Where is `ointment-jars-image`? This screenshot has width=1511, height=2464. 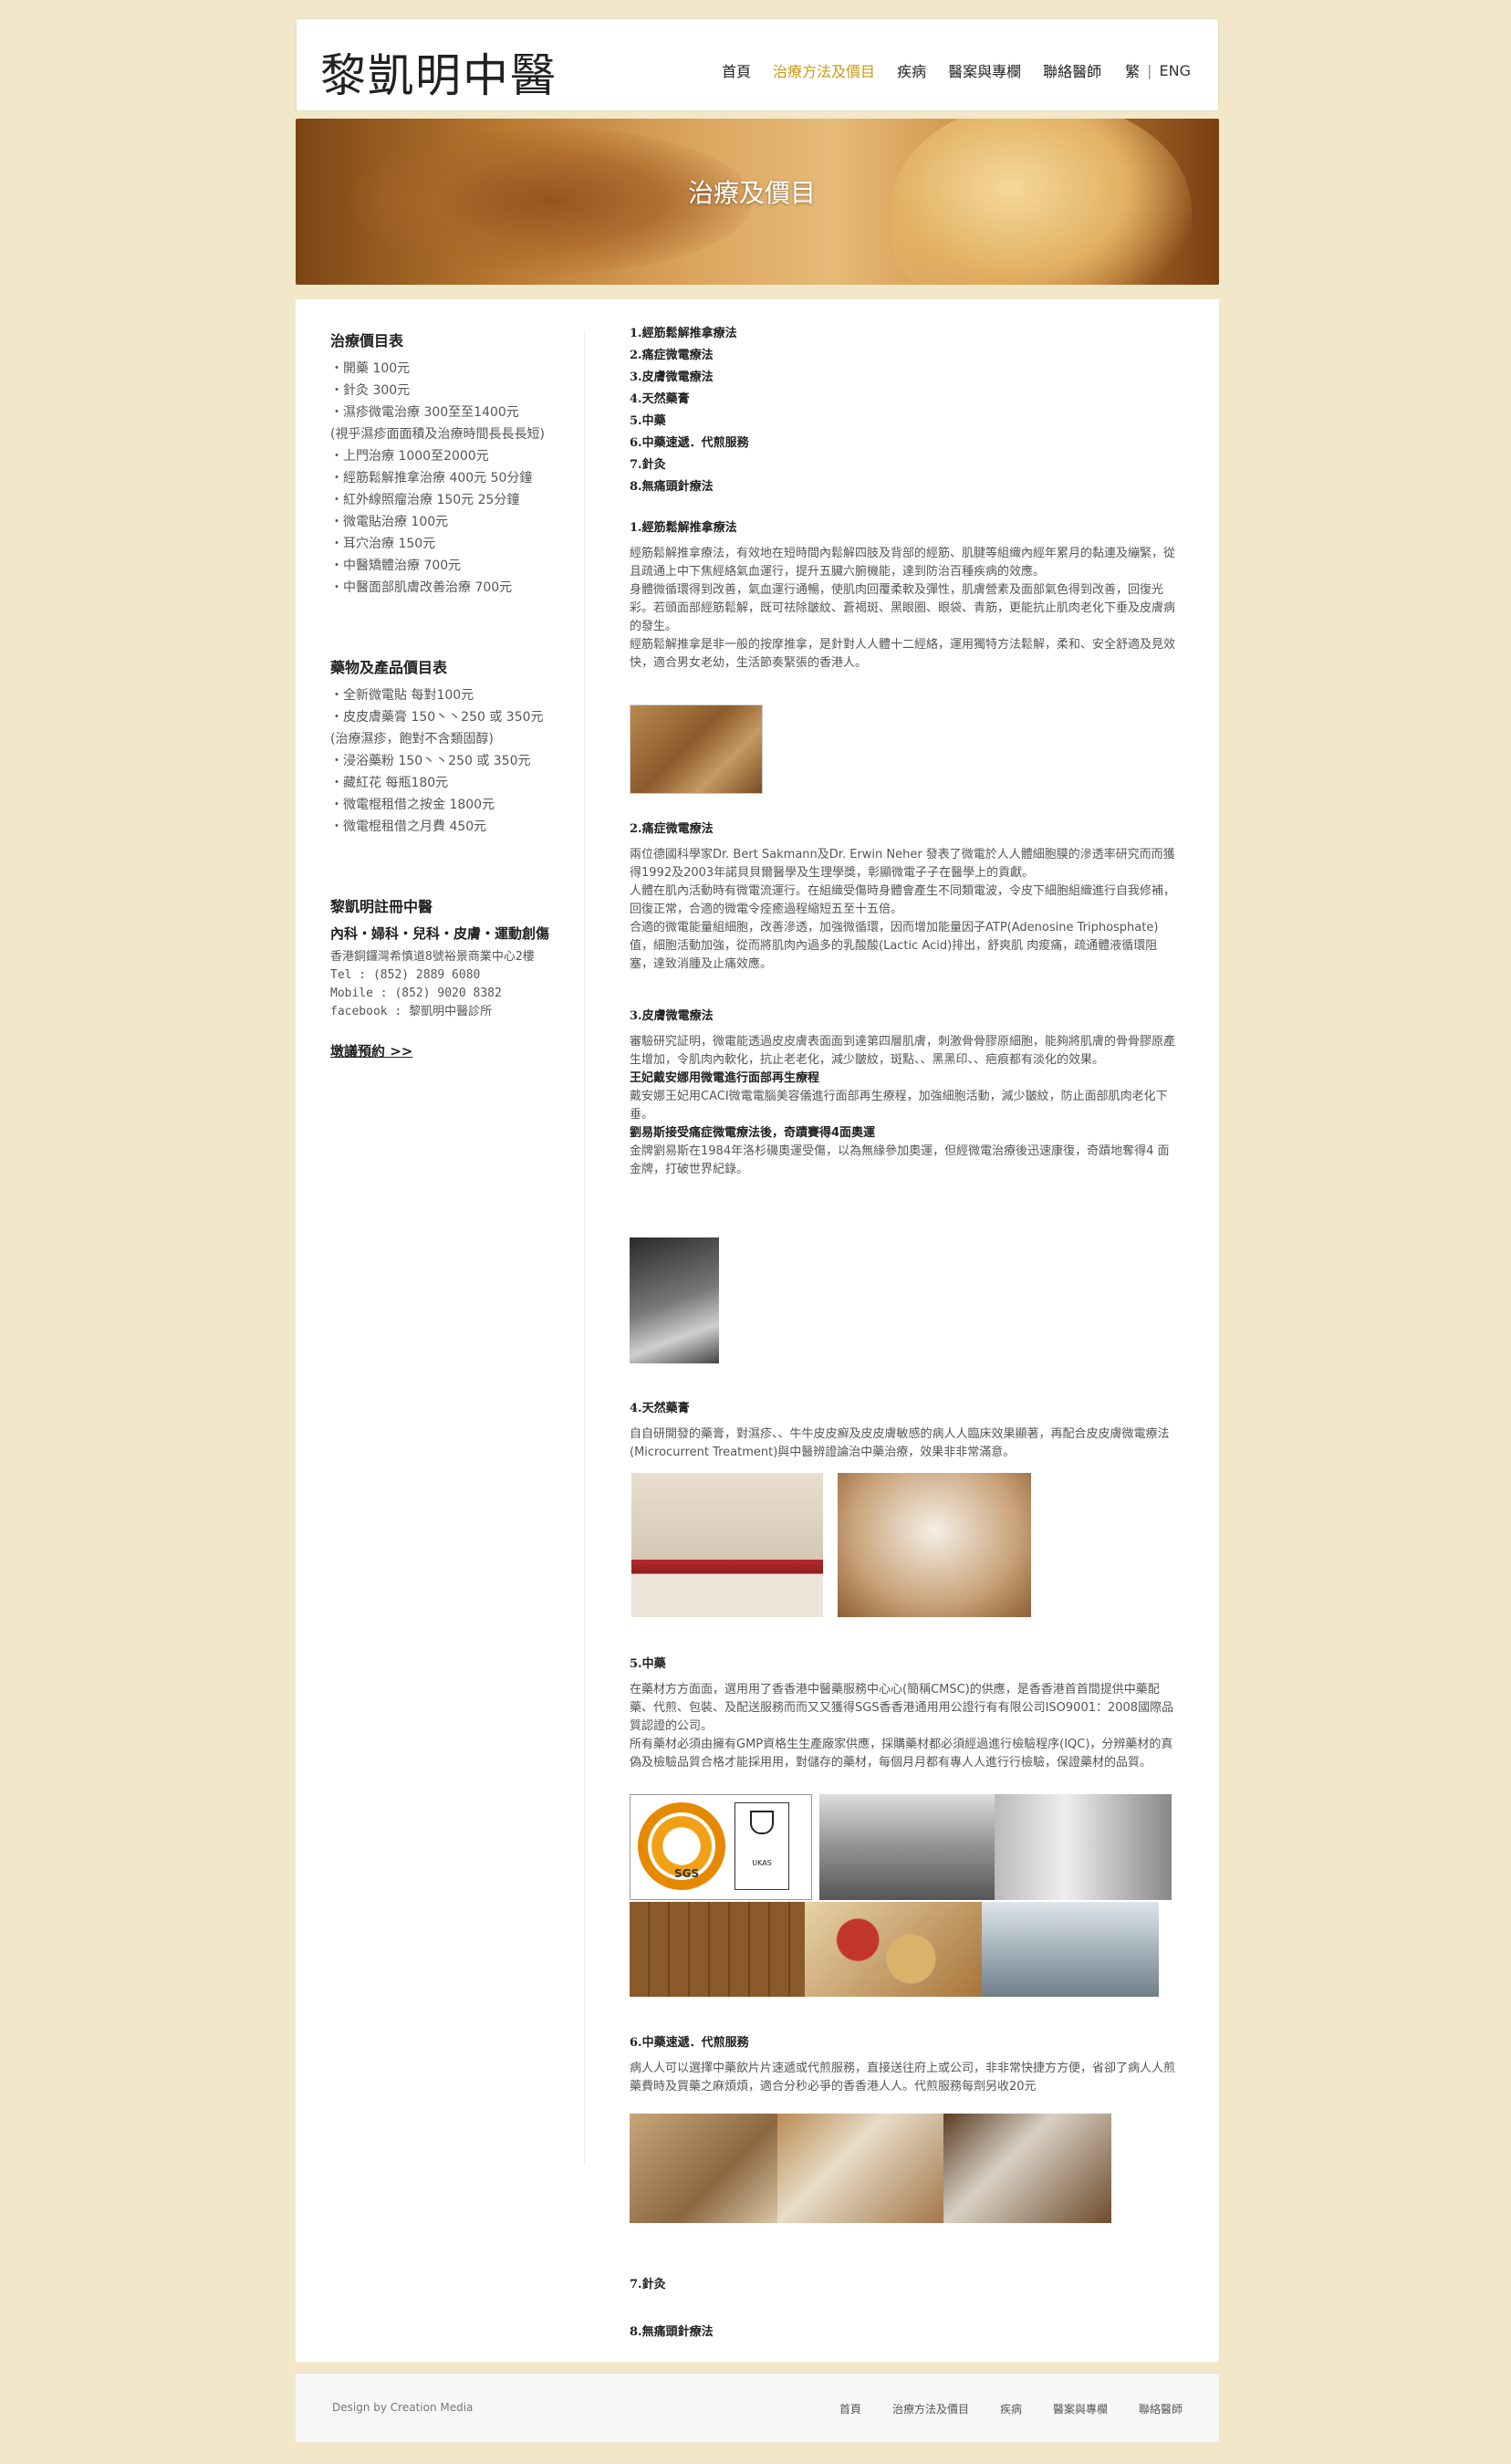
ointment-jars-image is located at coordinates (727, 1545).